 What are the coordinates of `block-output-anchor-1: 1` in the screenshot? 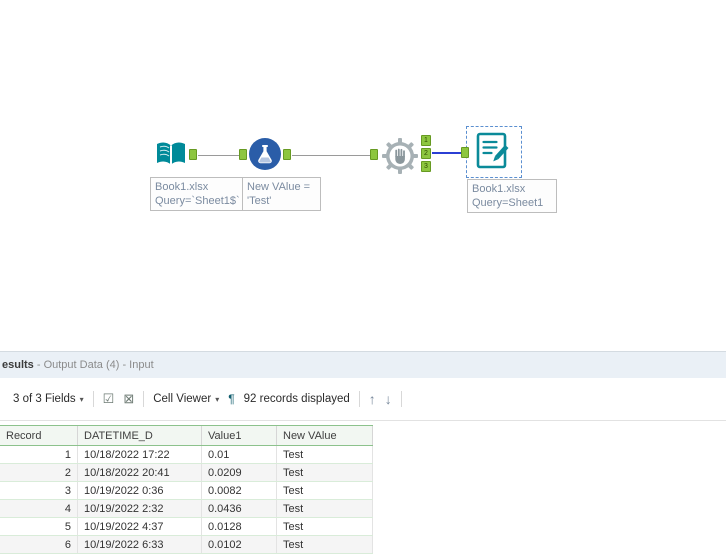 It's located at (426, 140).